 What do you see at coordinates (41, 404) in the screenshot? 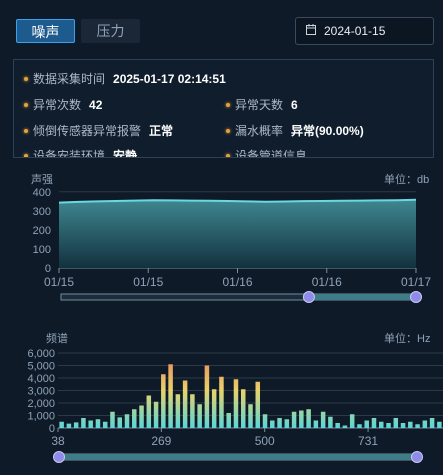
I see `y-tick-label: 2,000` at bounding box center [41, 404].